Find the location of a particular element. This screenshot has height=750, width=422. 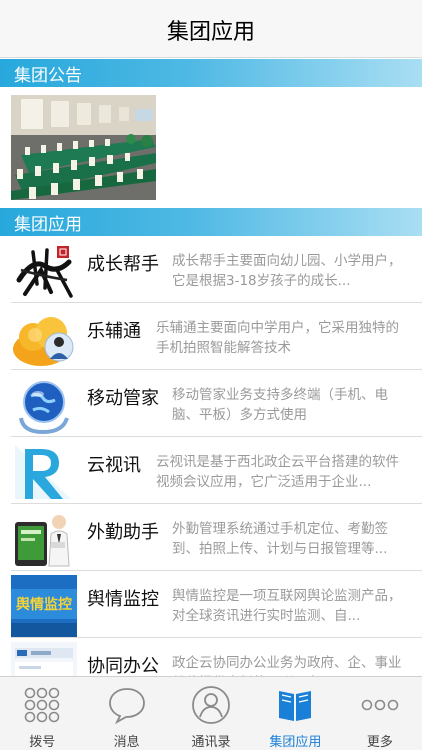

app-description: 乐辅通主要面向中学用户，它采用独特的手机拍照智能解答技术 is located at coordinates (277, 338).